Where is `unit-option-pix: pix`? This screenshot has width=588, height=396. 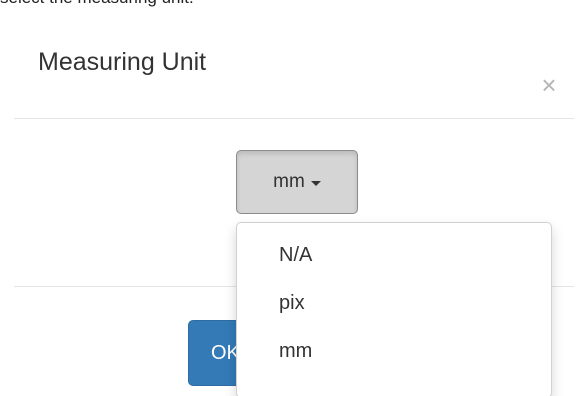
unit-option-pix: pix is located at coordinates (394, 303).